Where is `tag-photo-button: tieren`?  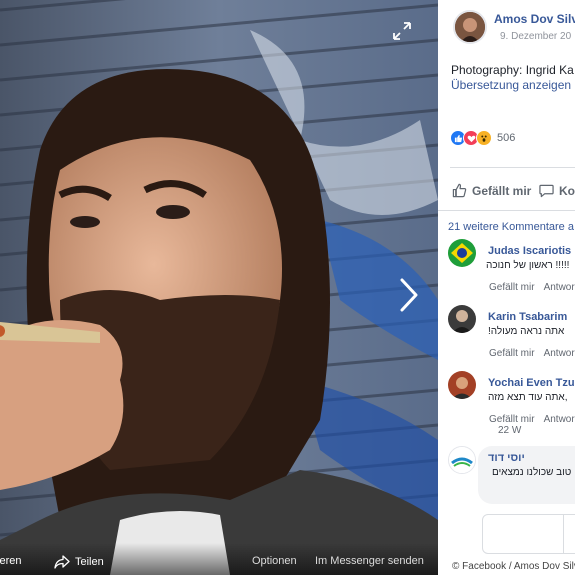
tag-photo-button: tieren is located at coordinates (11, 561).